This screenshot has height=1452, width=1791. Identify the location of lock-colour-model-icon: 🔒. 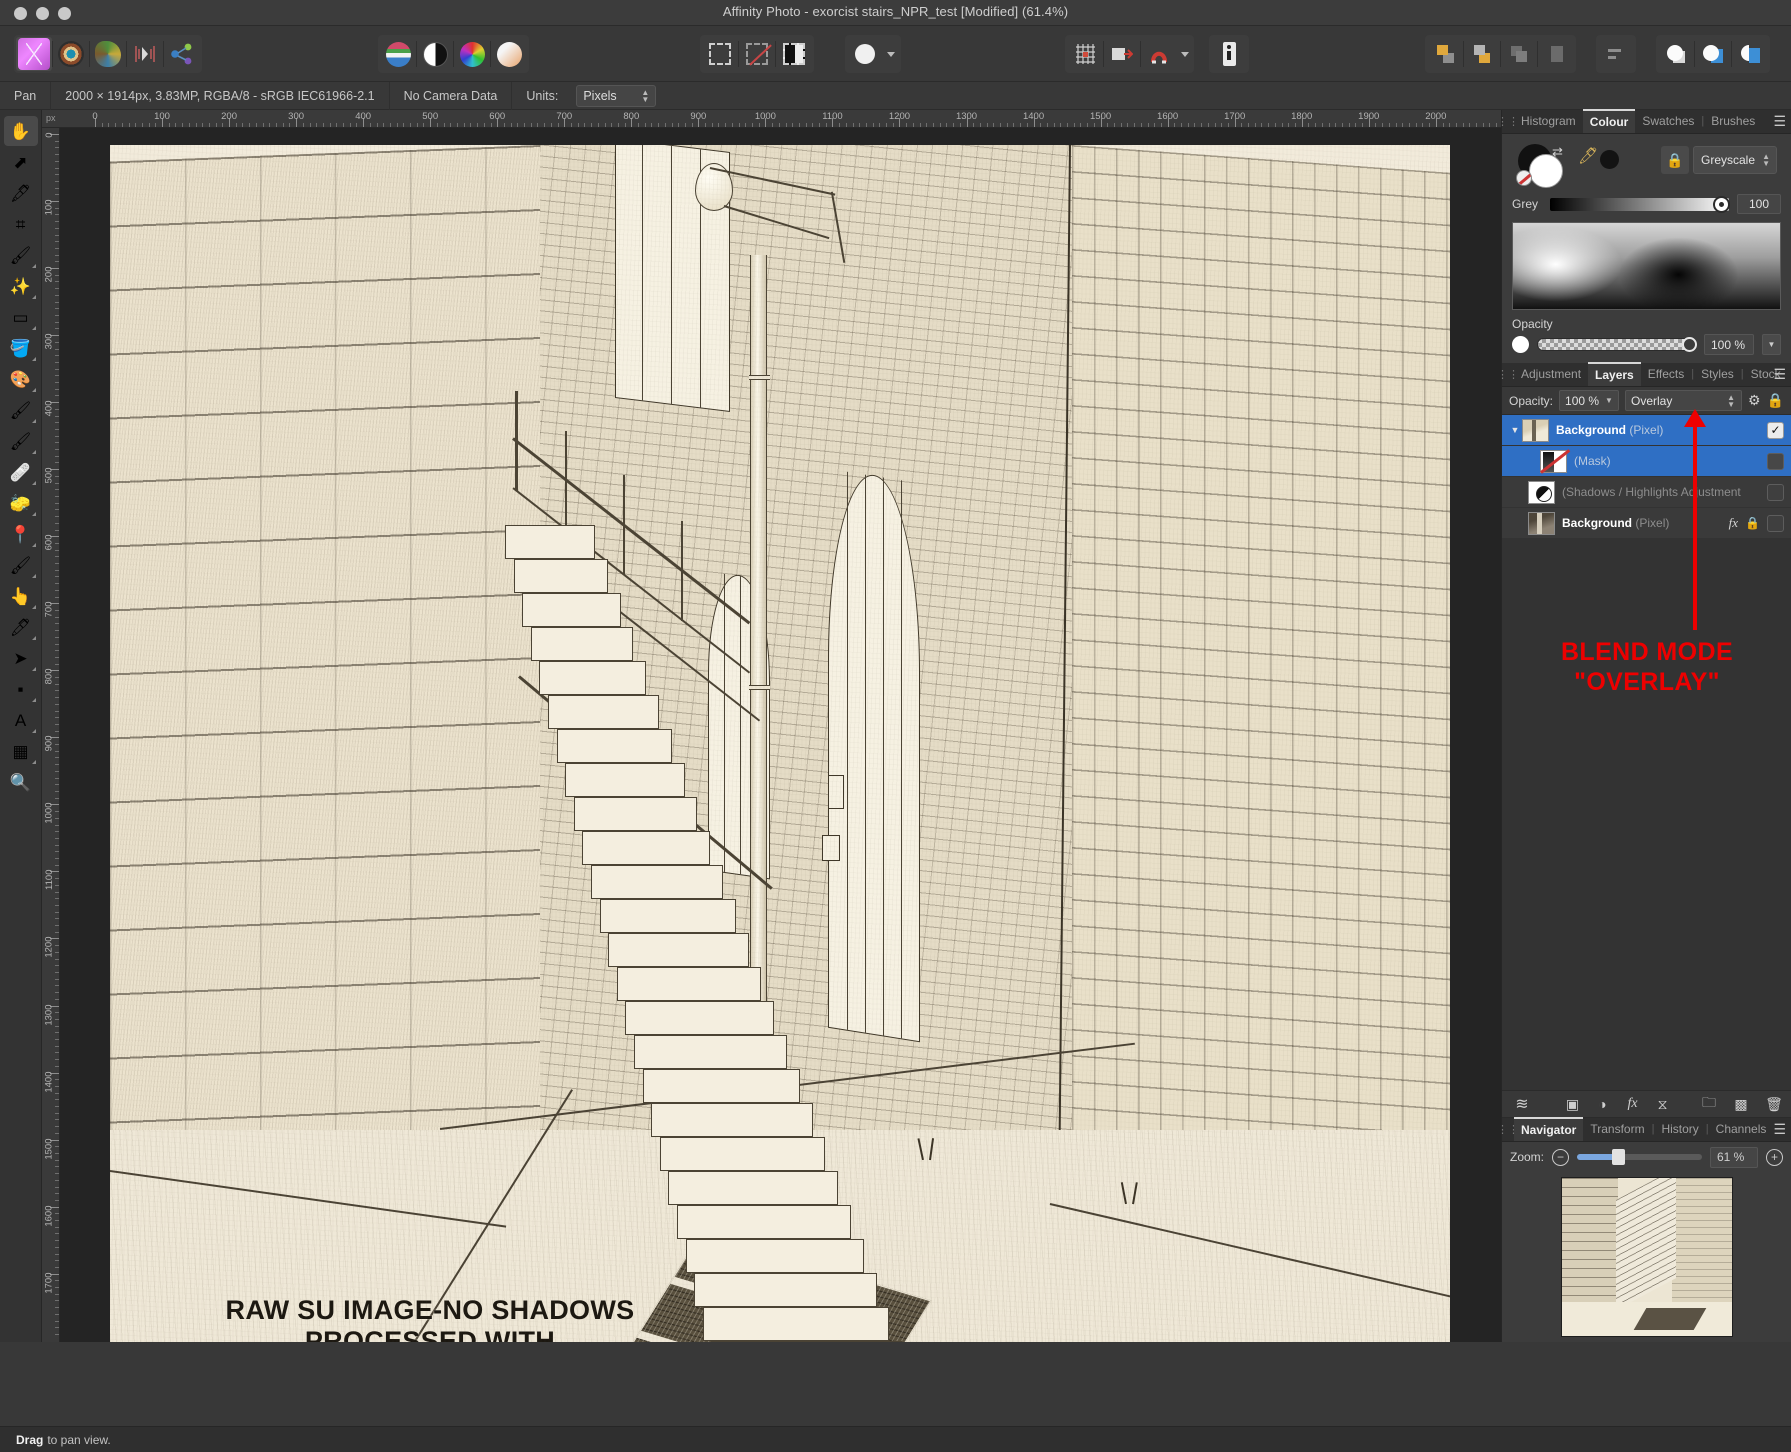
(1675, 160).